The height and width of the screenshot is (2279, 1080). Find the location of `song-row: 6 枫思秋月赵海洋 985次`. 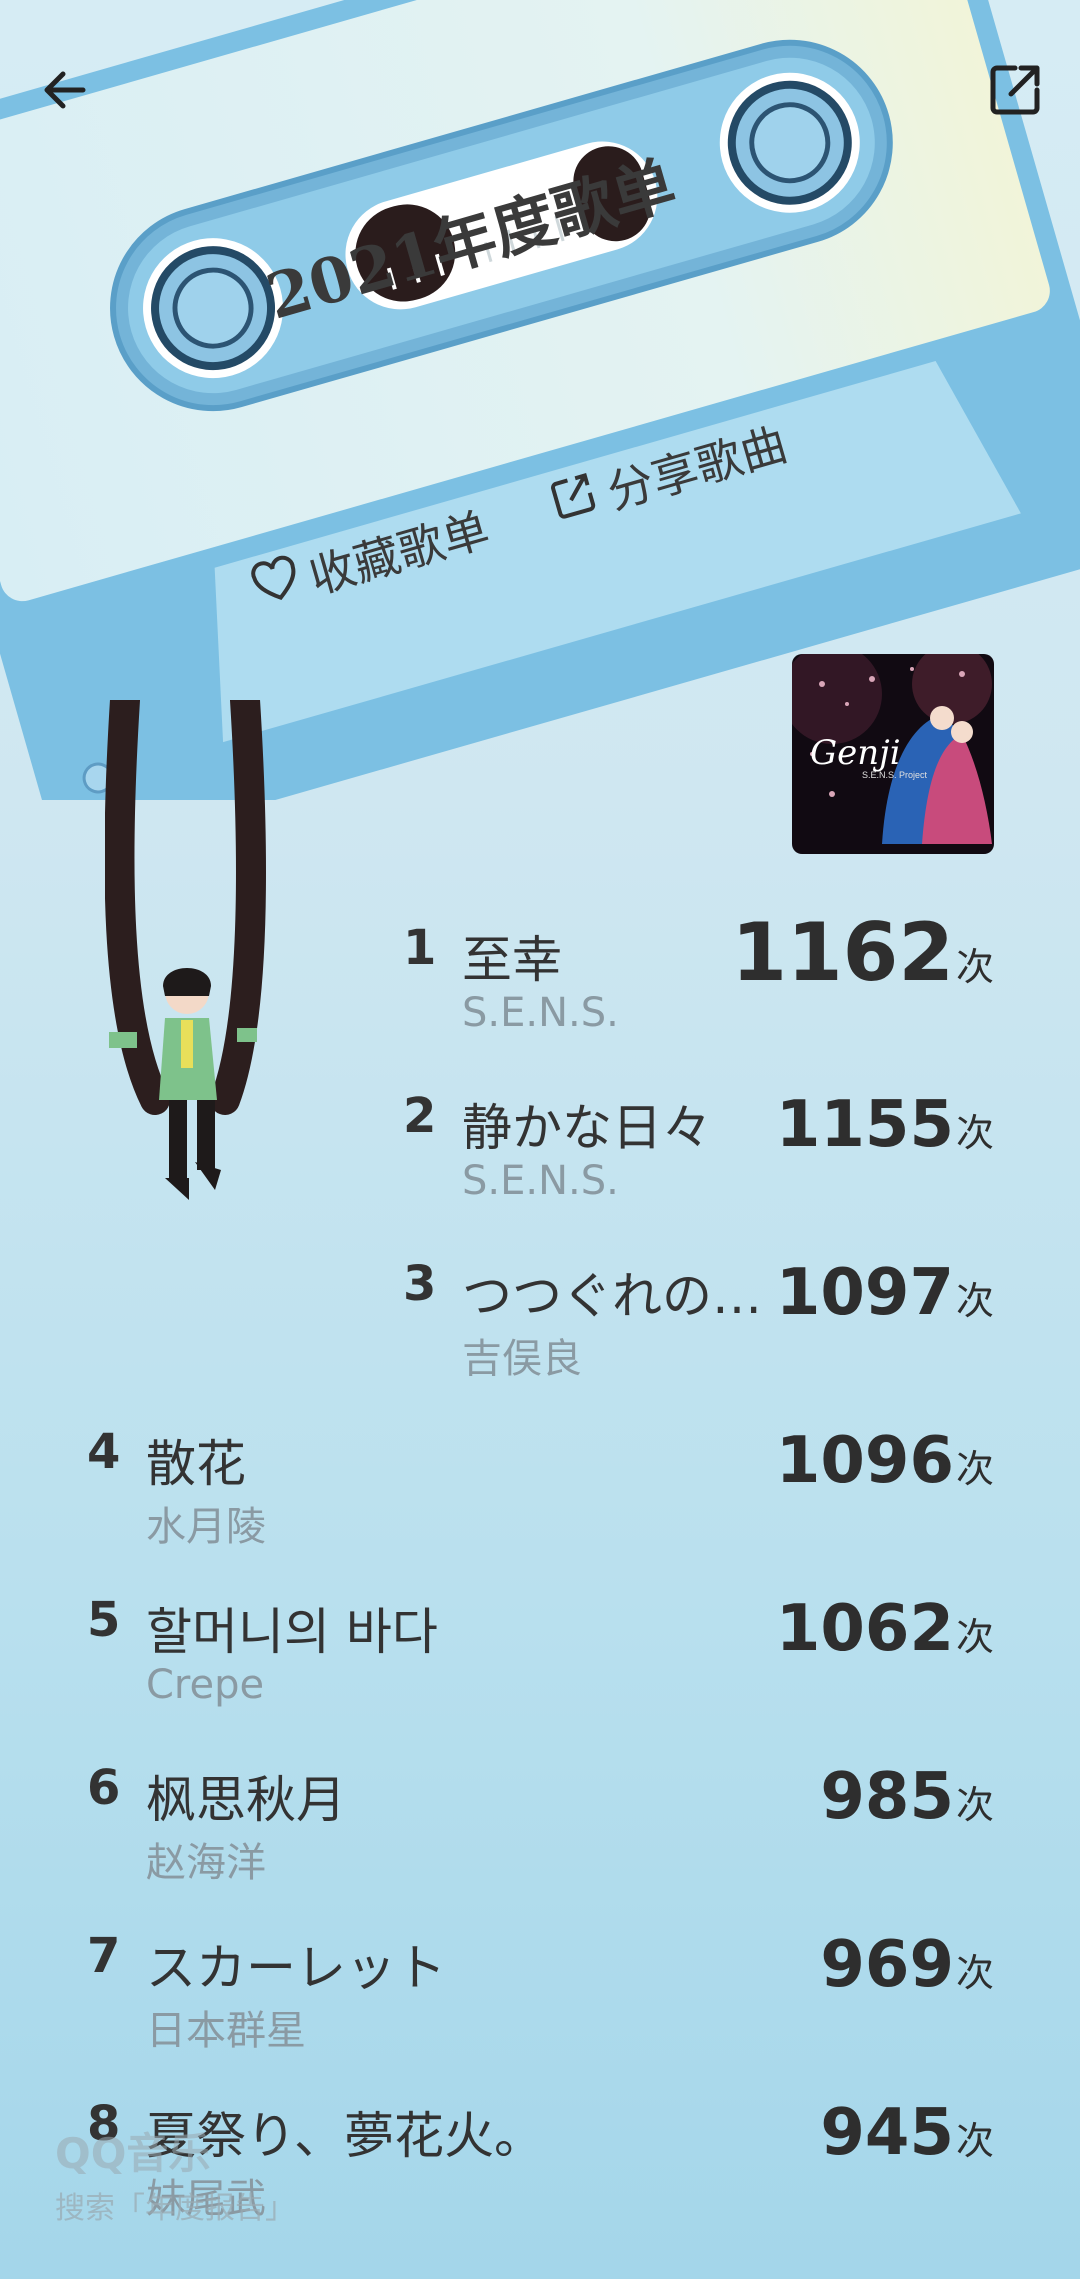

song-row: 6 枫思秋月赵海洋 985次 is located at coordinates (540, 1835).